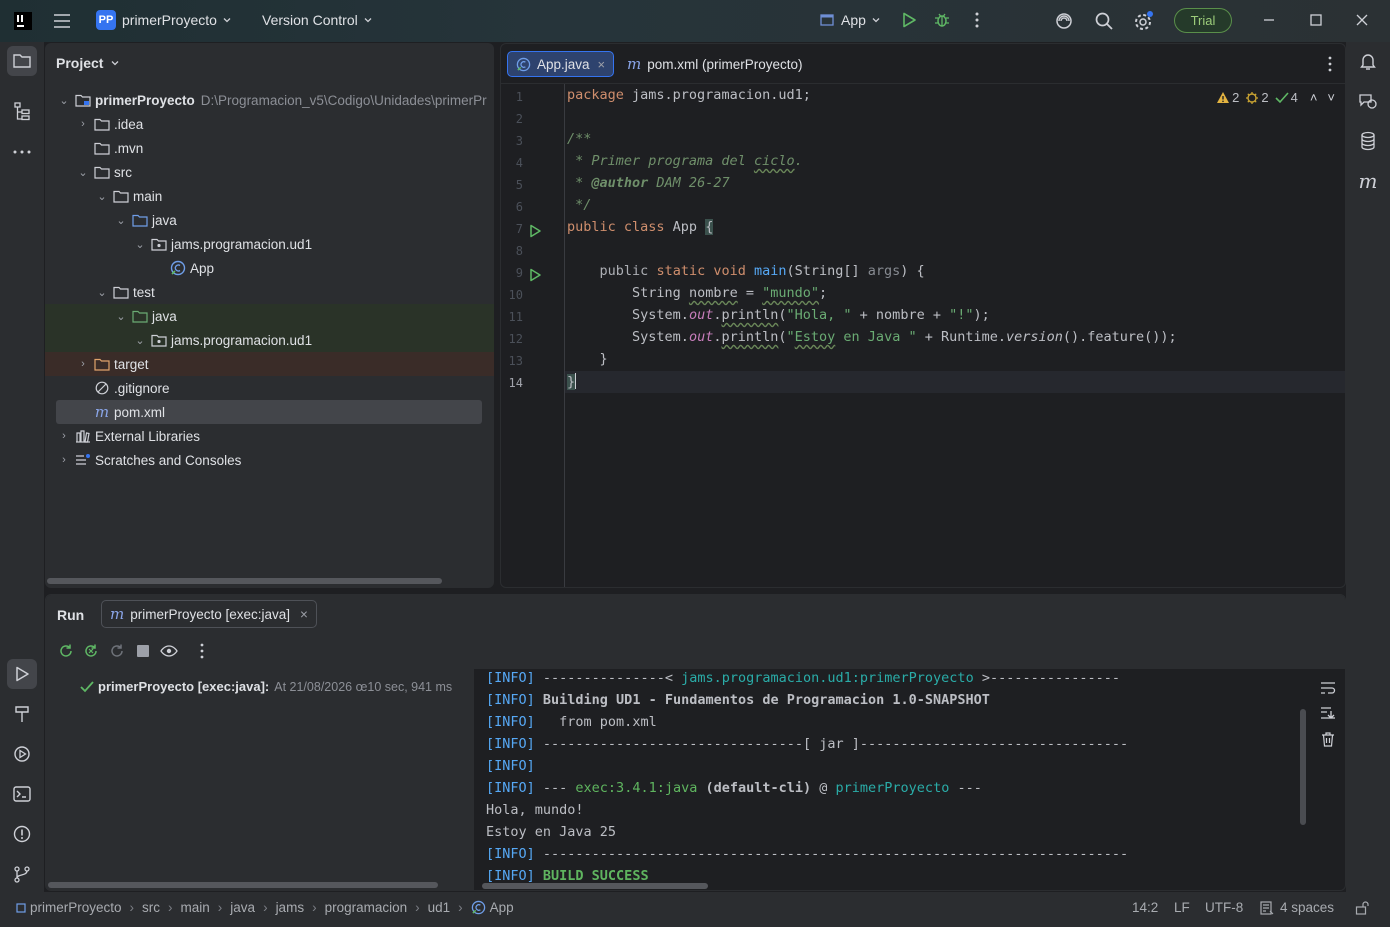 The height and width of the screenshot is (927, 1390). What do you see at coordinates (164, 20) in the screenshot?
I see `project-switcher: PP primerProyecto` at bounding box center [164, 20].